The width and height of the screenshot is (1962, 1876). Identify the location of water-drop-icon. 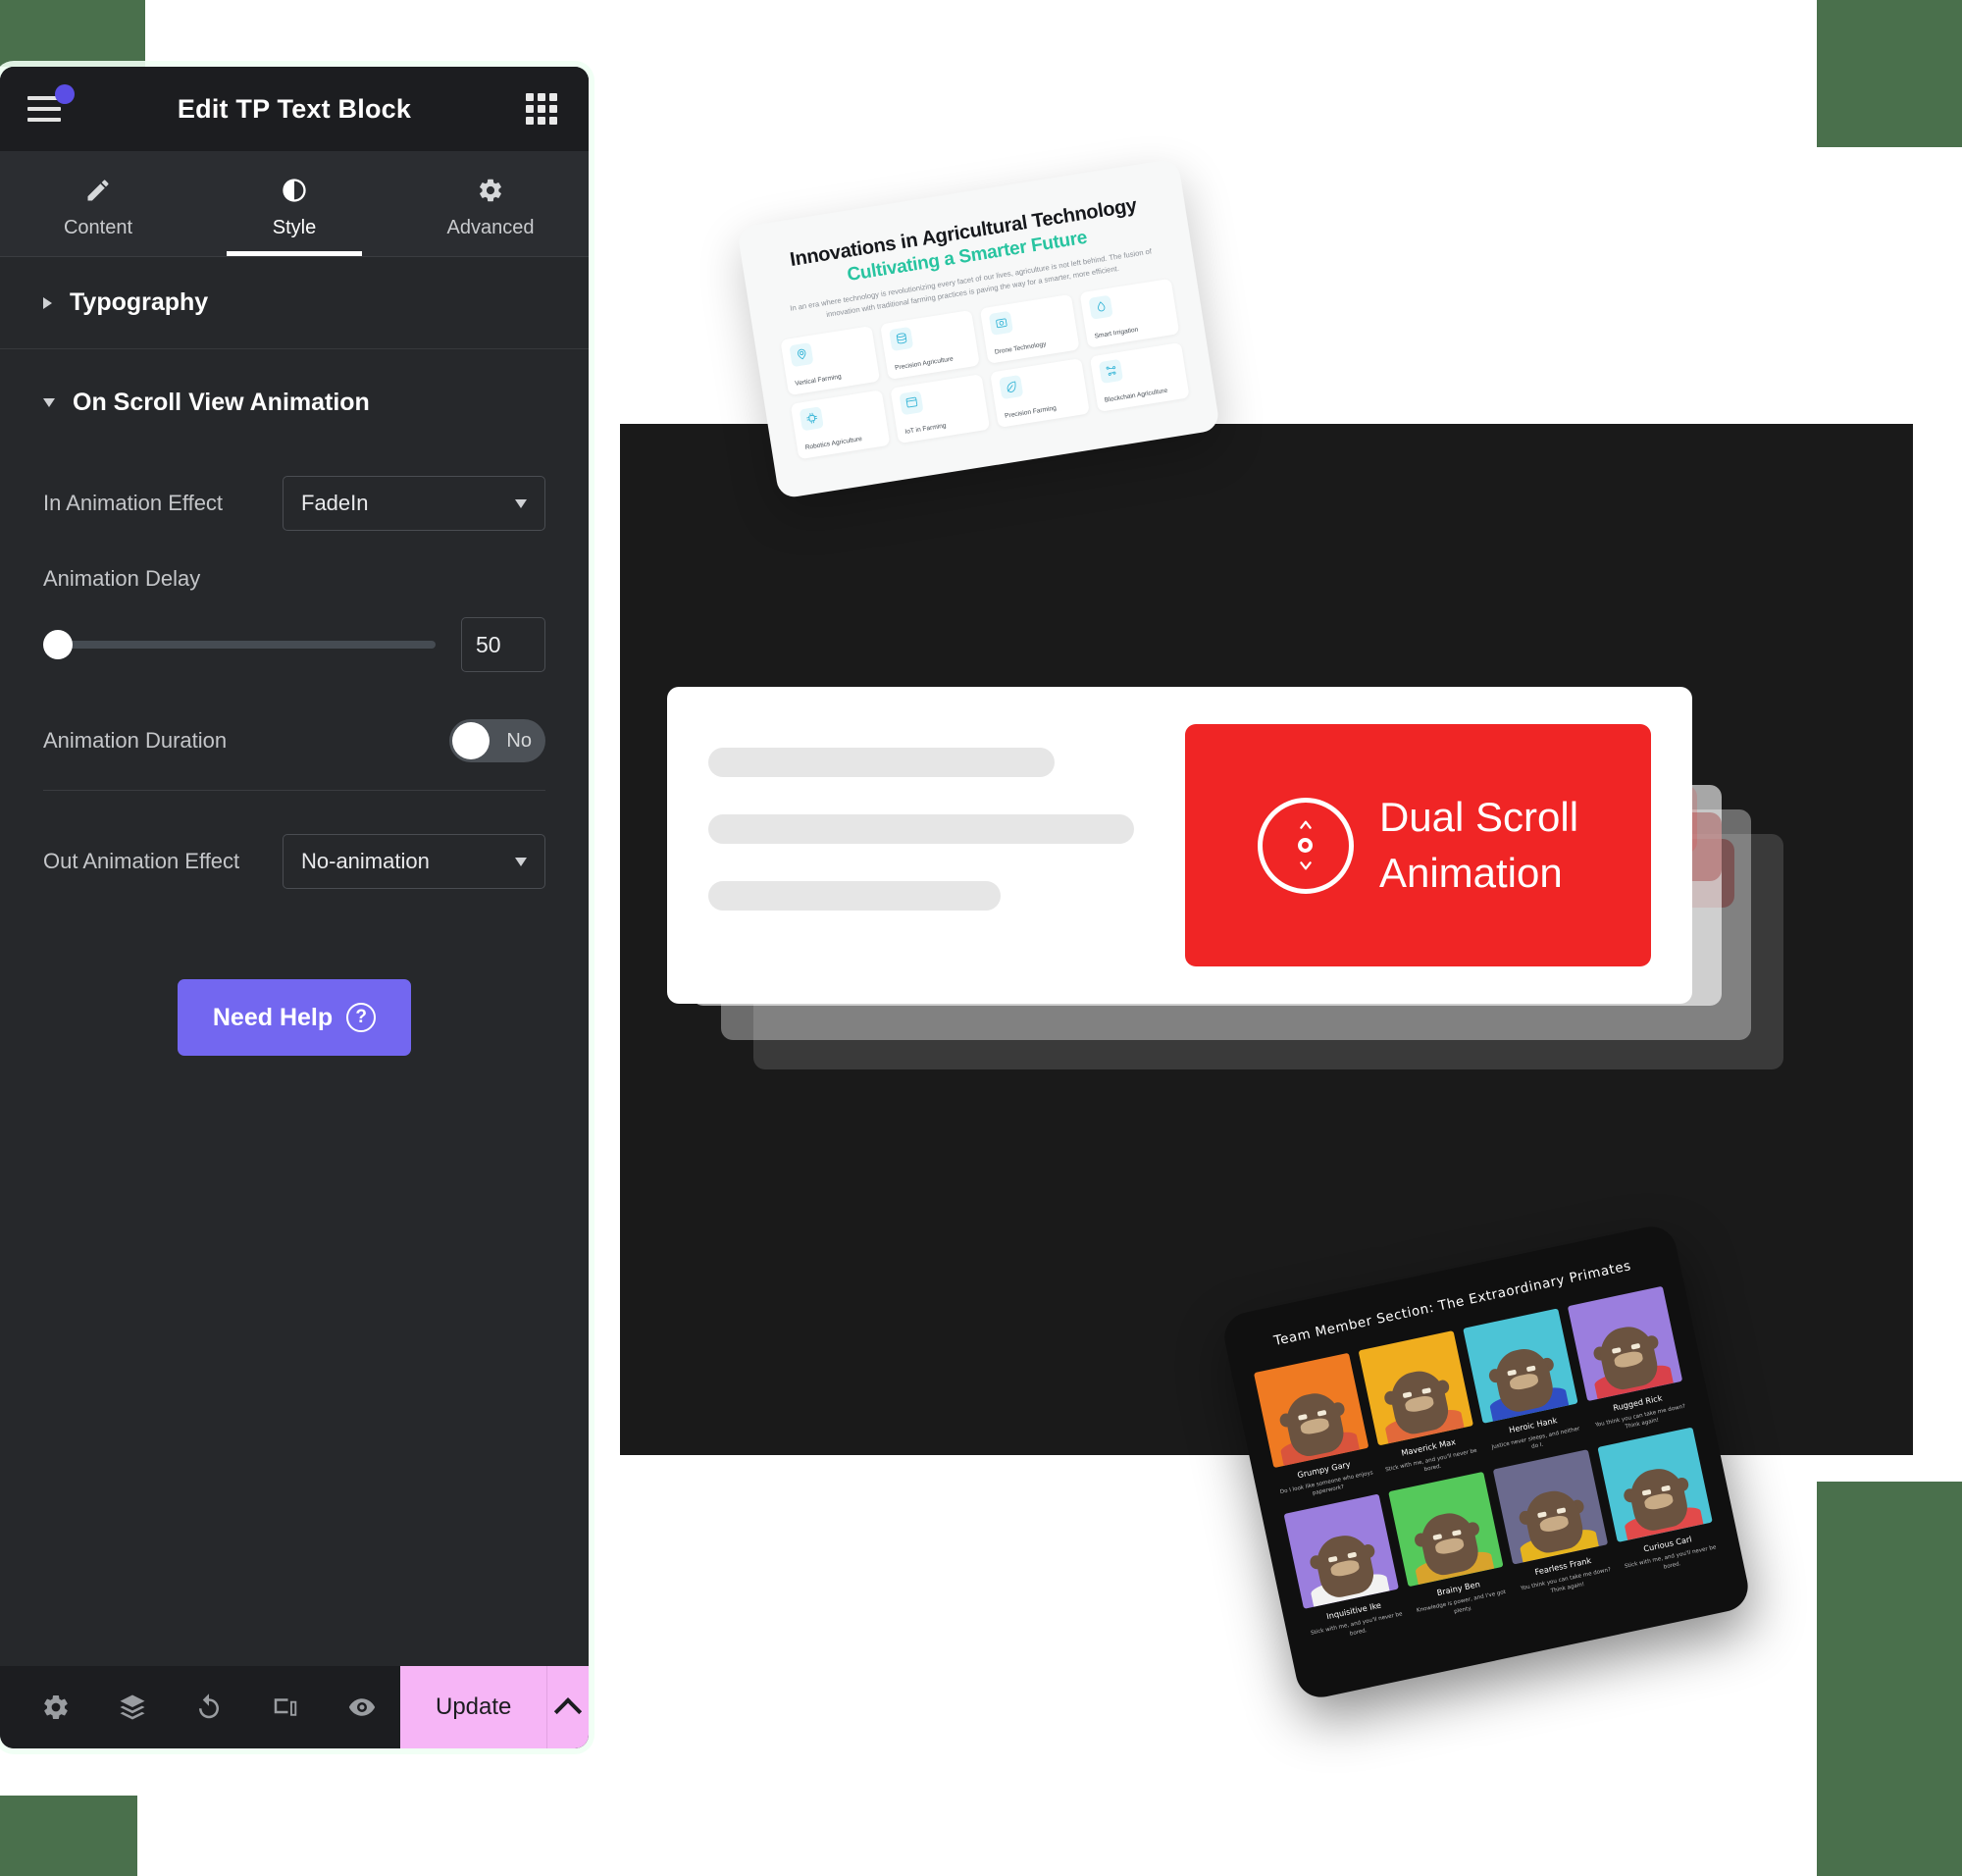
(1100, 307).